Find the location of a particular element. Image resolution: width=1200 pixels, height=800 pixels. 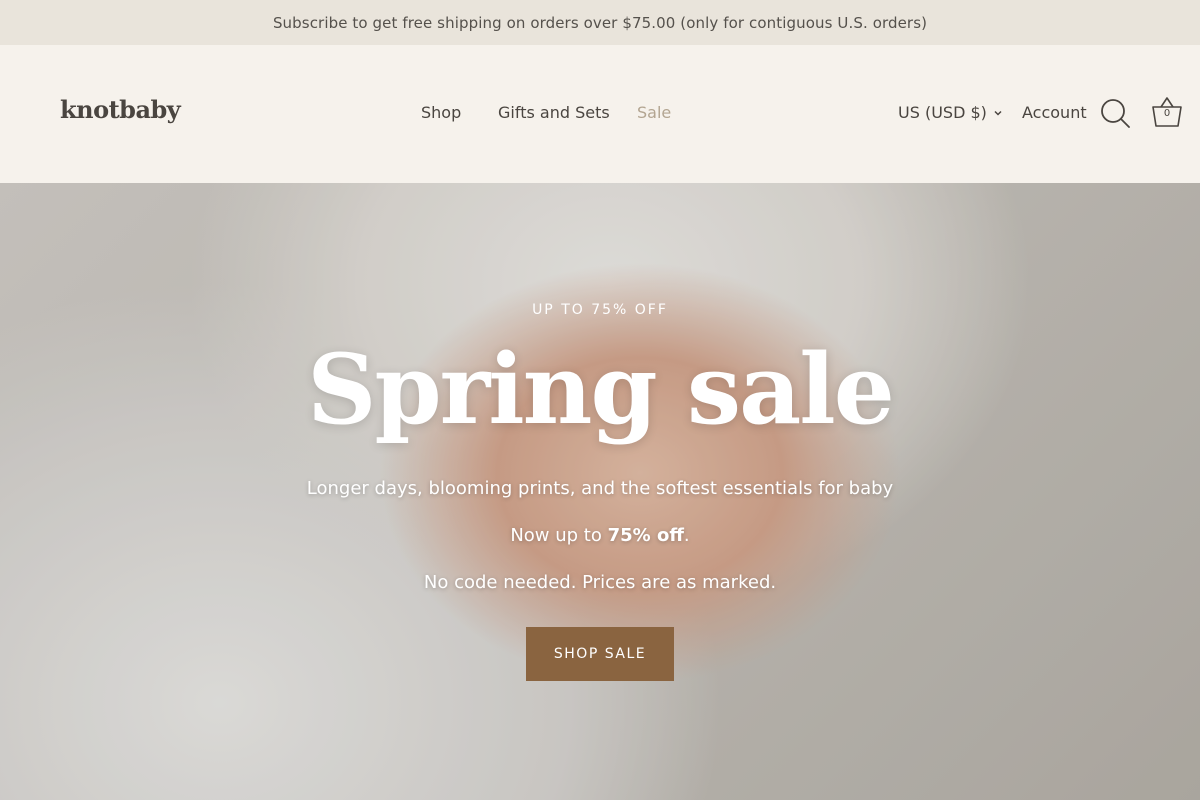

hero-discount-value: 75% off is located at coordinates (645, 535).